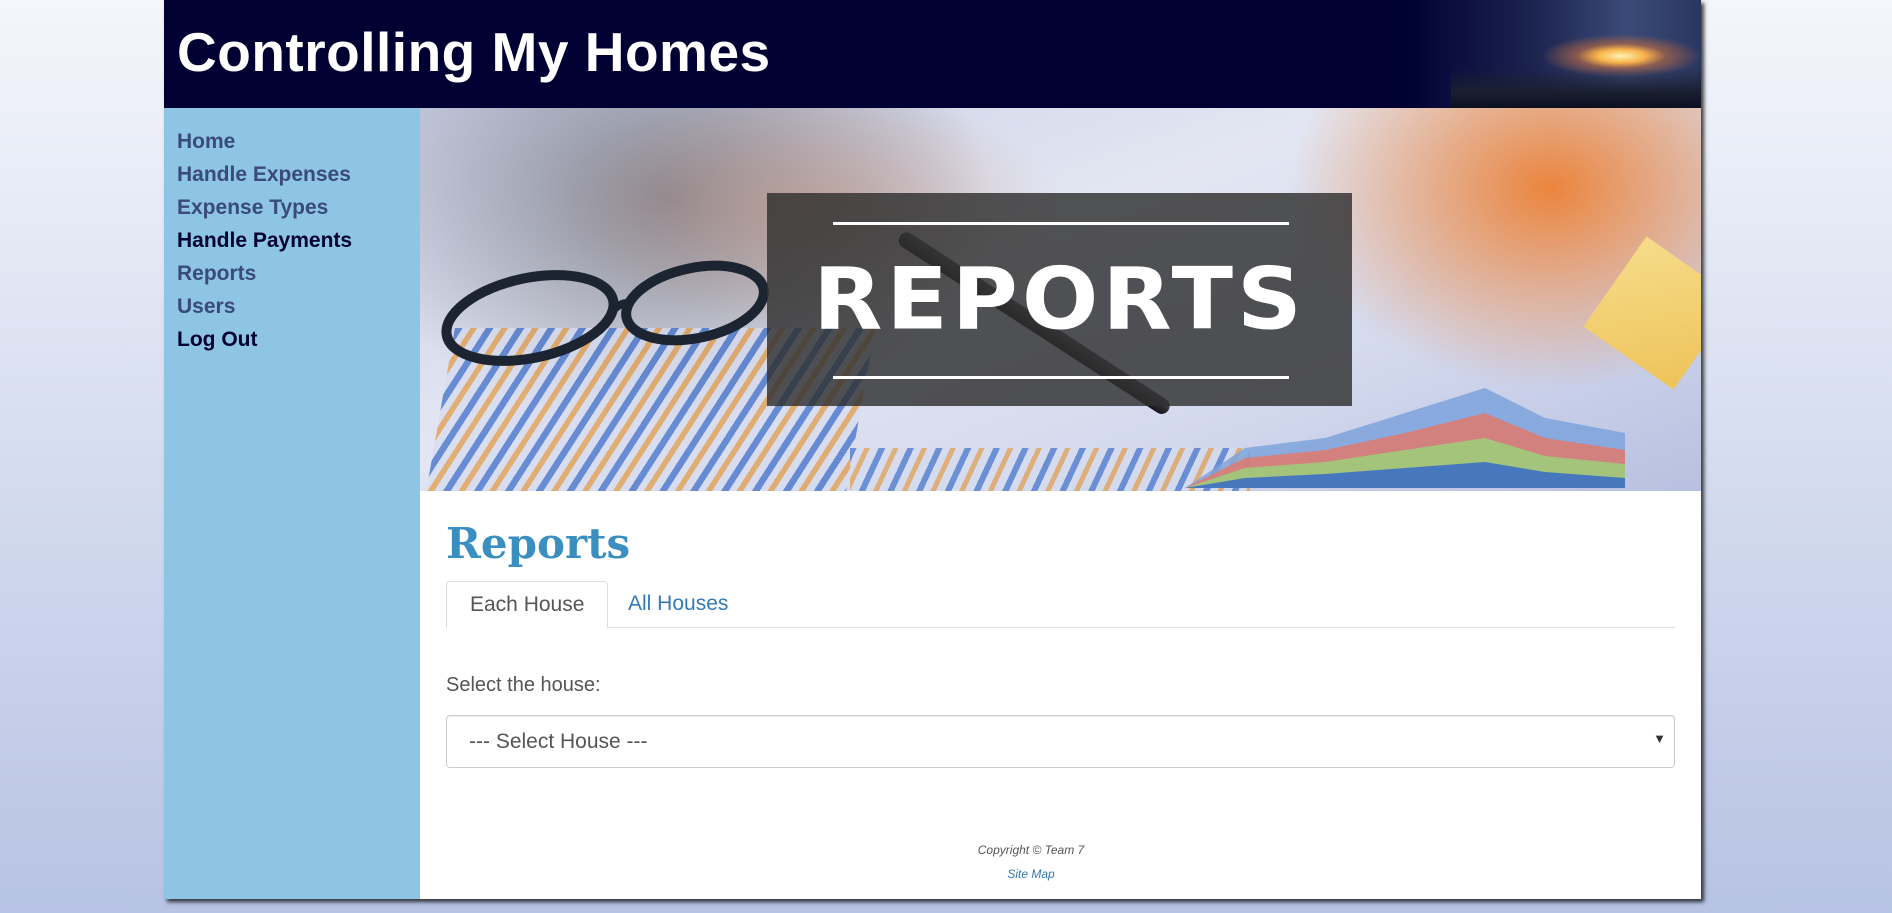 The image size is (1892, 913). What do you see at coordinates (605, 313) in the screenshot?
I see `banner-glasses-icon` at bounding box center [605, 313].